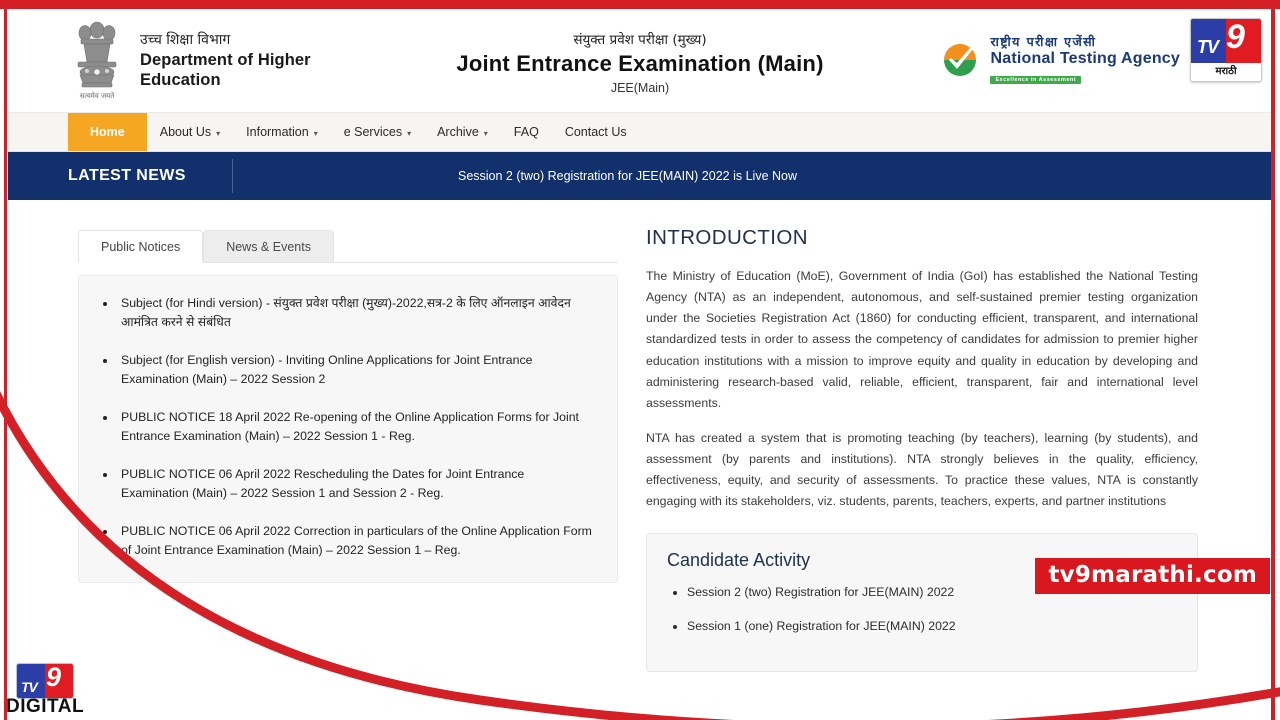 The image size is (1280, 720). What do you see at coordinates (97, 95) in the screenshot?
I see `emblem-caption: सत्यमेव जयते` at bounding box center [97, 95].